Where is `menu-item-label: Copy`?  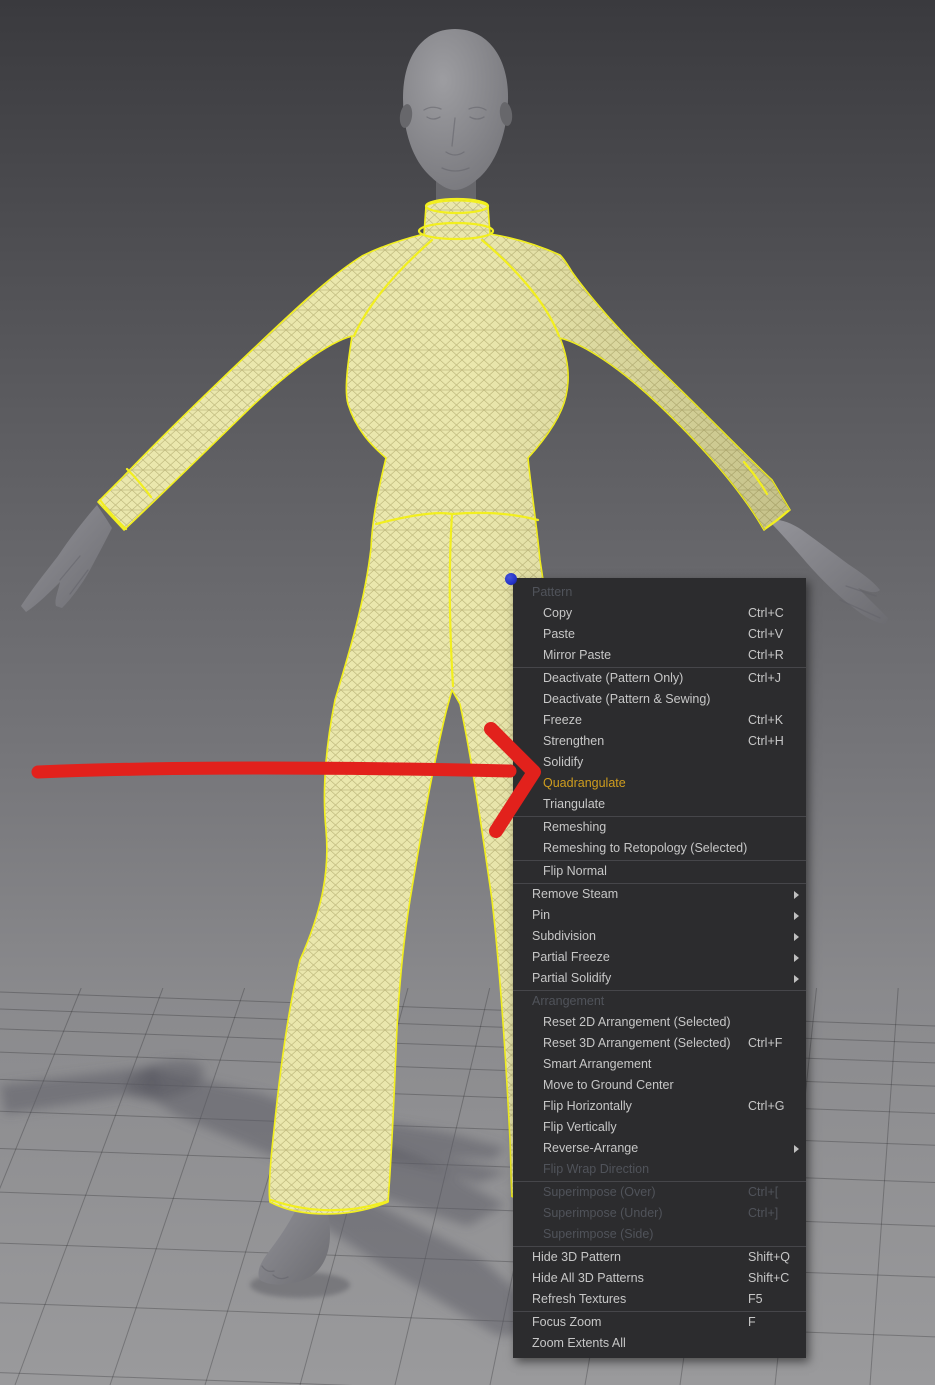
menu-item-label: Copy is located at coordinates (558, 613).